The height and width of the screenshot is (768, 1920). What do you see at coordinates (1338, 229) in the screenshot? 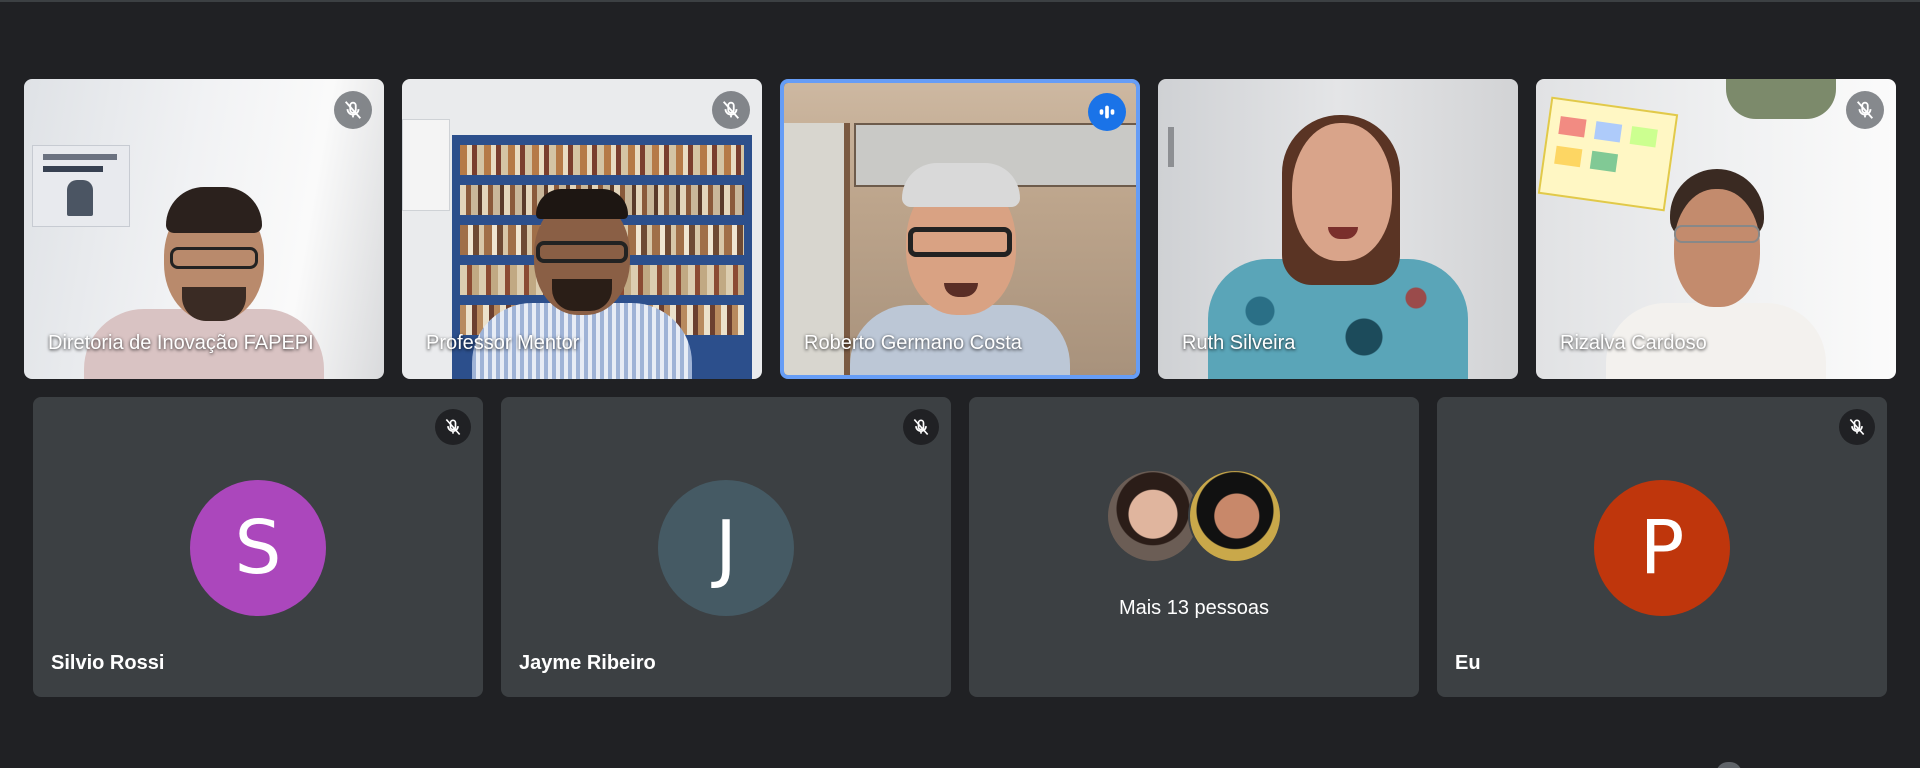
I see `video-tile-ruth-silveira: Ruth Silveira` at bounding box center [1338, 229].